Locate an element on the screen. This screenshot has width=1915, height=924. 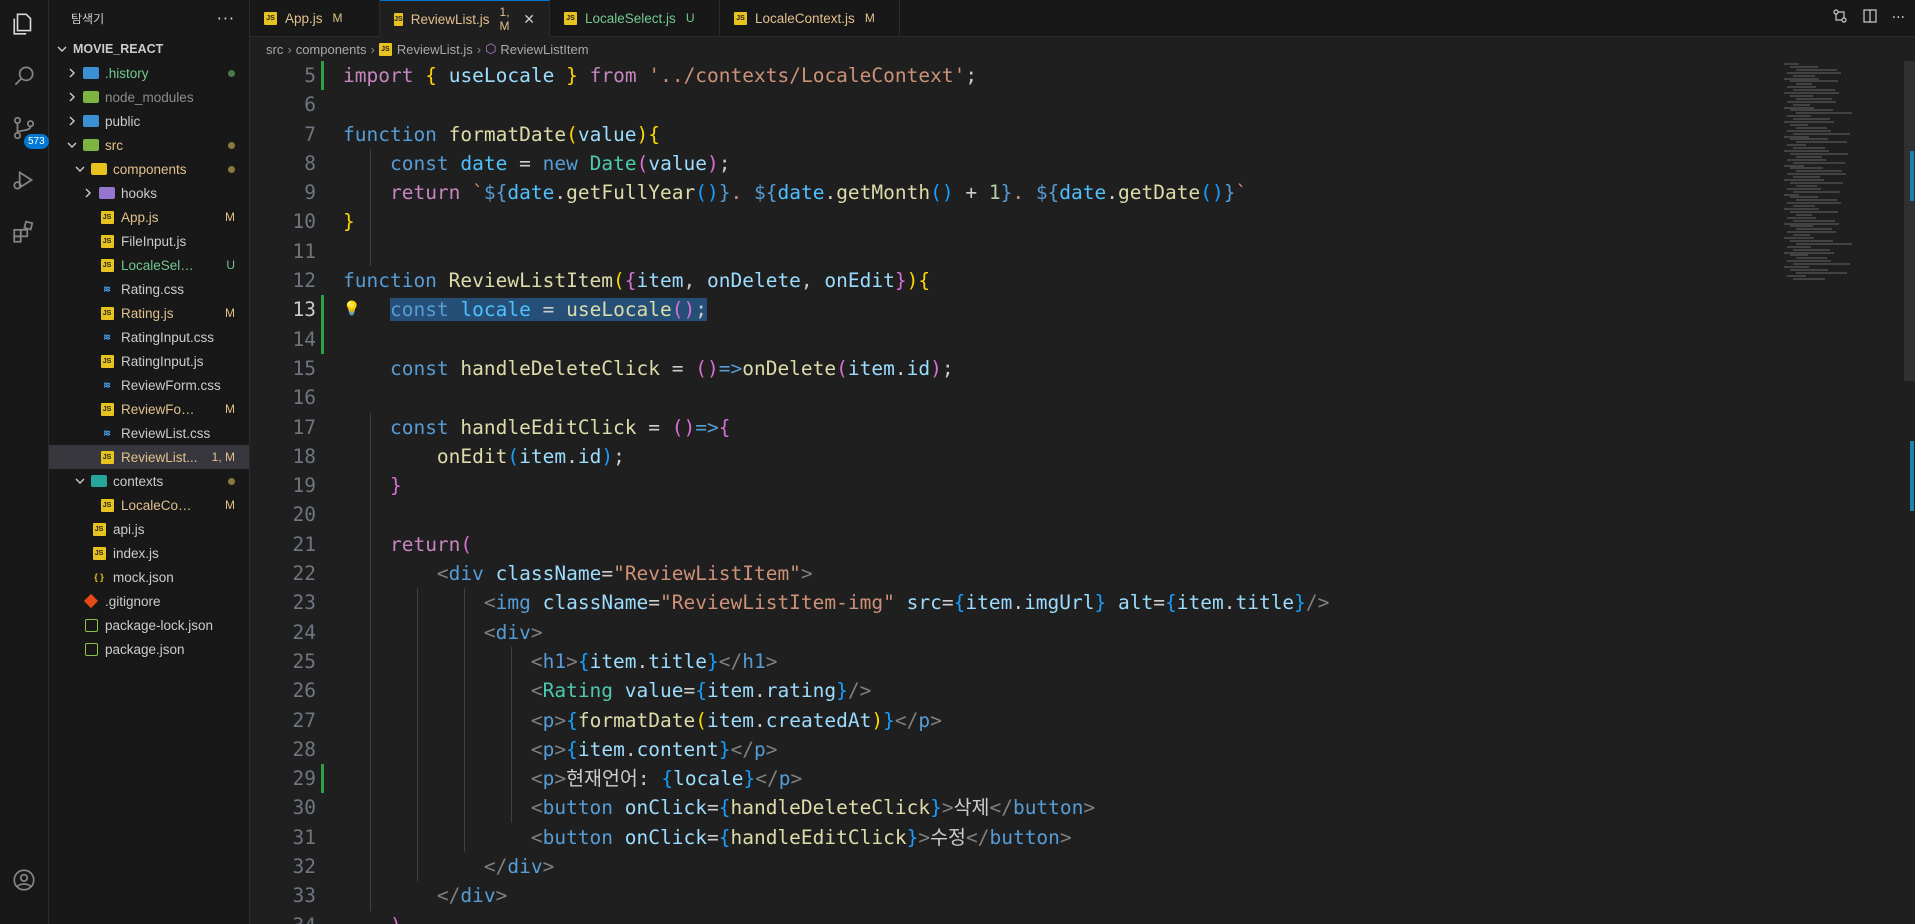
tree-item: JS LocaleConte... M is located at coordinates (149, 505).